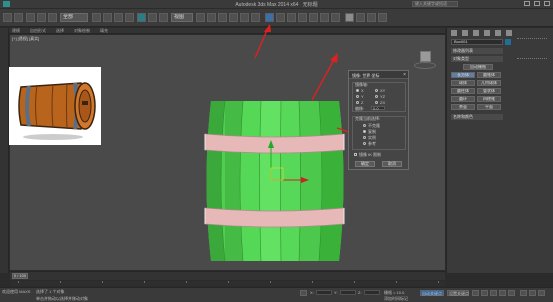  I want to click on selection-status: 选择了 1 个对象, so click(50, 291).